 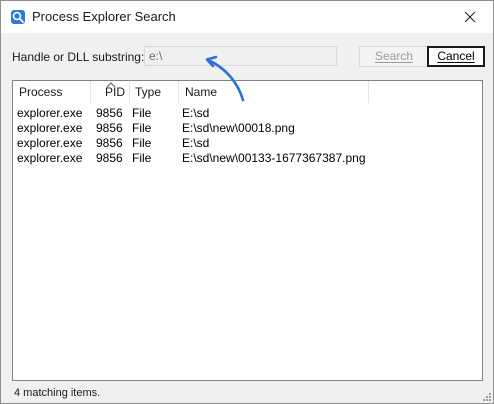 I want to click on cell-name: E:\sd\new\00133-1677367387.png, so click(x=274, y=158).